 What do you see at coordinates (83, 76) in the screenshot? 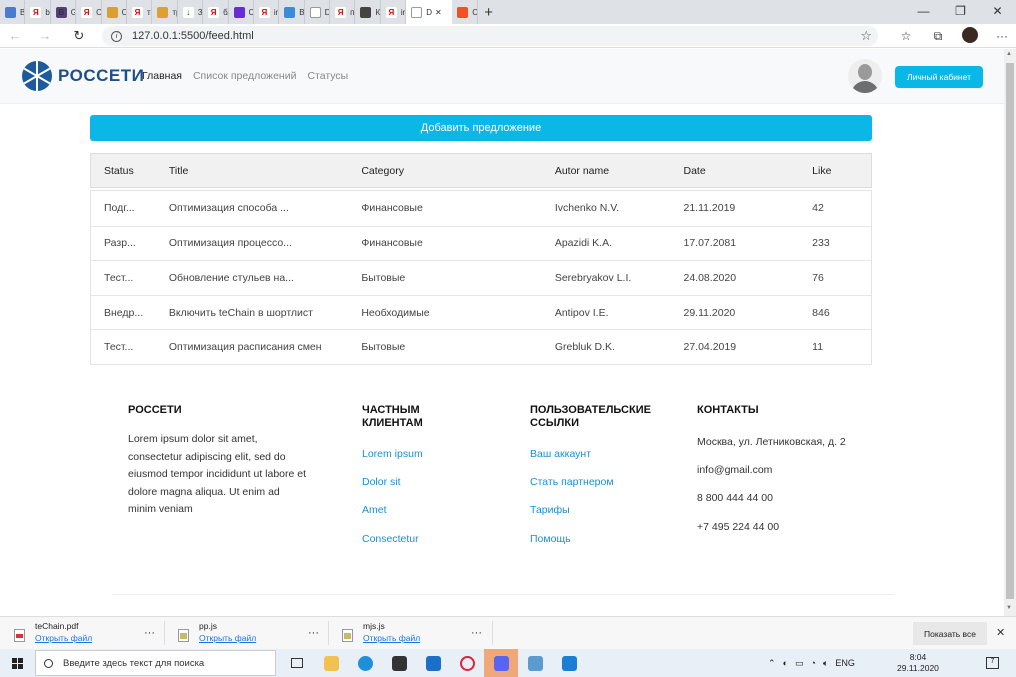
I see `rosseti-logo: РОССЕТИ` at bounding box center [83, 76].